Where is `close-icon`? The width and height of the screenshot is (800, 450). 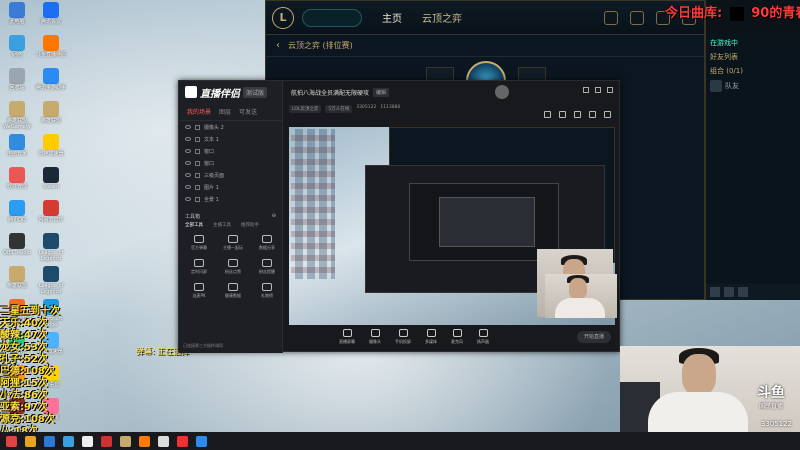 close-icon is located at coordinates (610, 90).